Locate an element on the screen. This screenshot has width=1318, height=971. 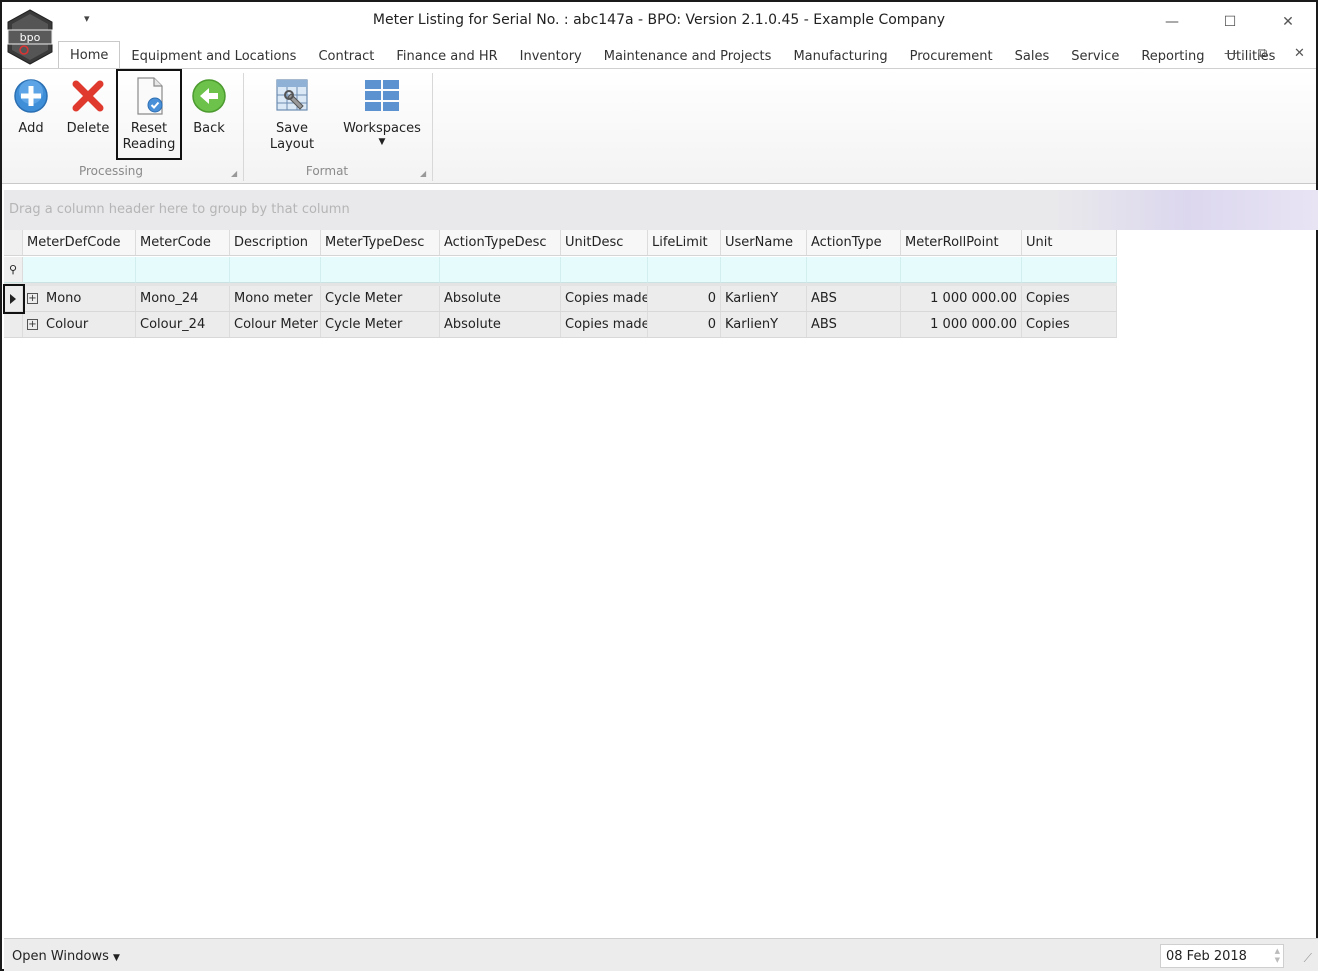
column-header-actiontype: ActionType is located at coordinates (854, 242).